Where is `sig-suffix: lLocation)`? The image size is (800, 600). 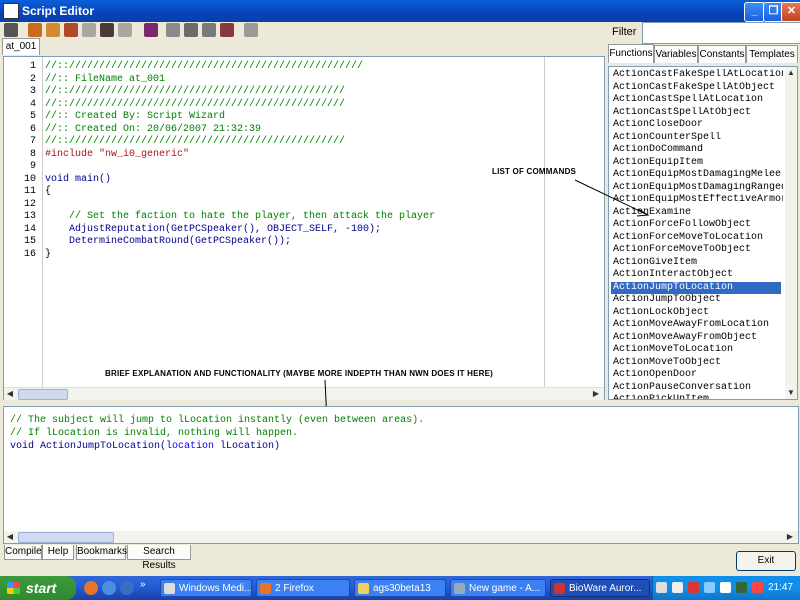
sig-suffix: lLocation) is located at coordinates (247, 446).